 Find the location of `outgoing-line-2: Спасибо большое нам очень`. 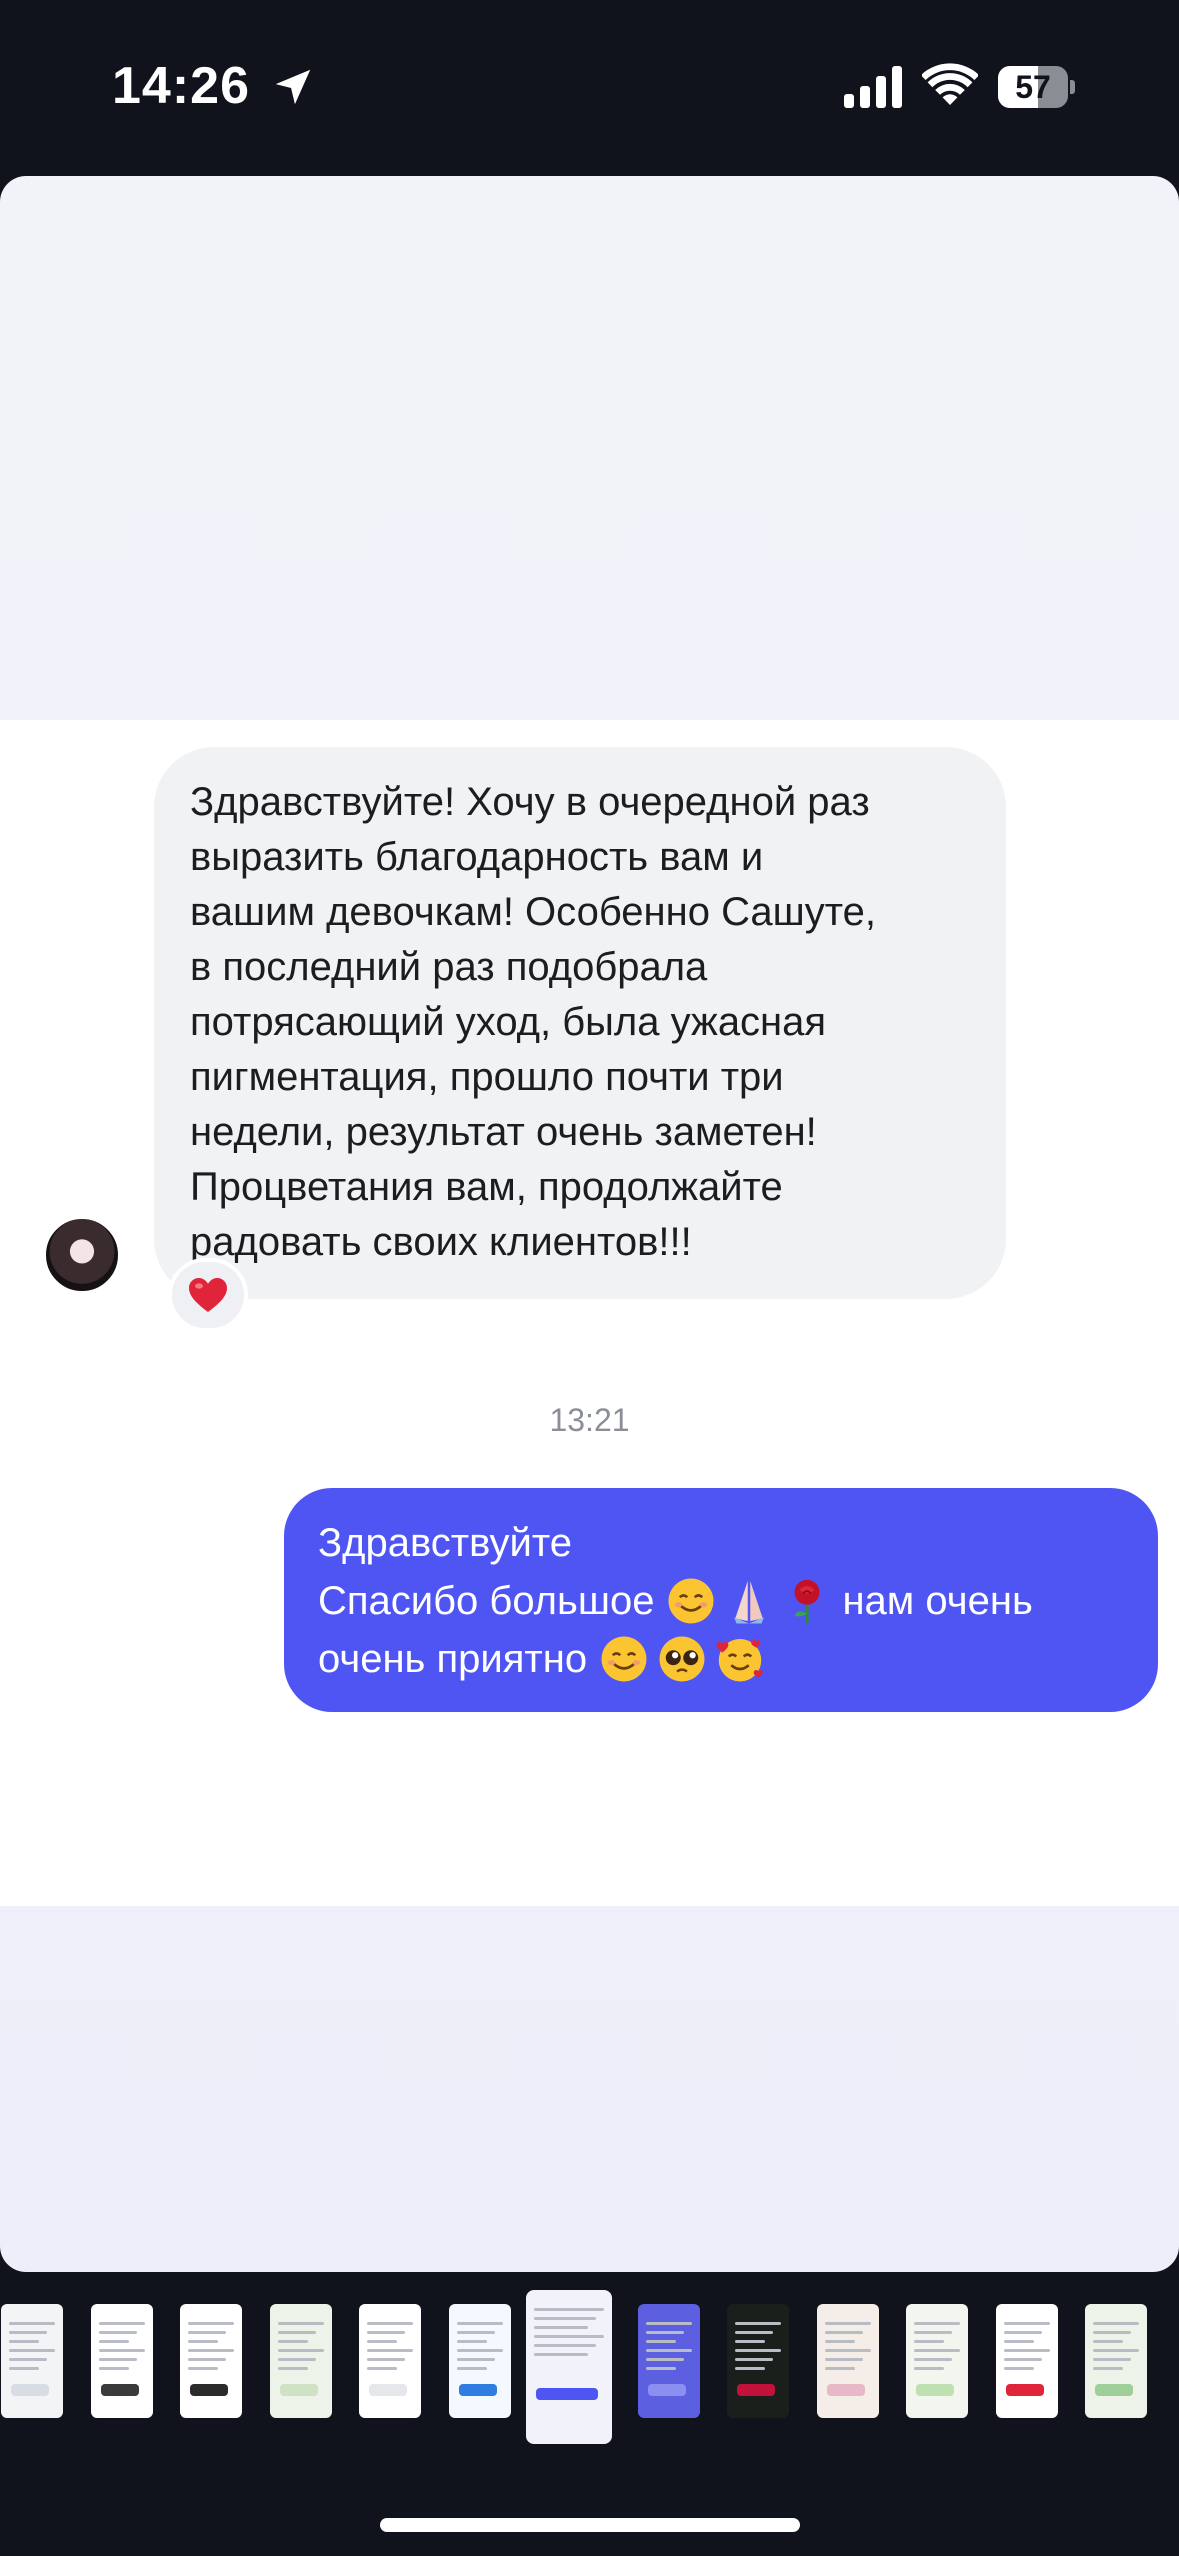

outgoing-line-2: Спасибо большое нам очень is located at coordinates (723, 1601).